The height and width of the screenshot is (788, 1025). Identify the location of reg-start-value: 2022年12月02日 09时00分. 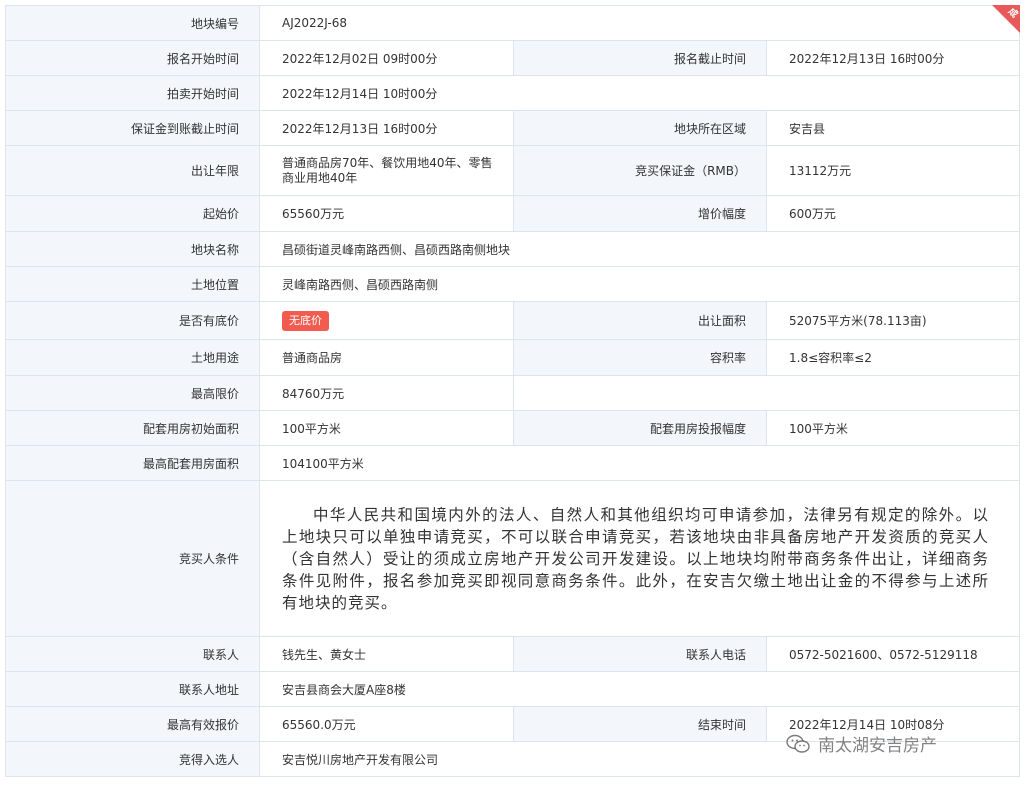
(386, 58).